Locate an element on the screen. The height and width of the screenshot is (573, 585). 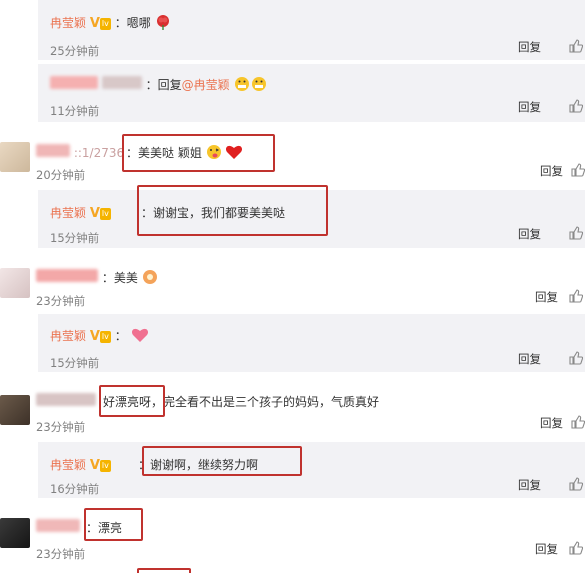
comment-time: 11分钟前 is located at coordinates (75, 111).